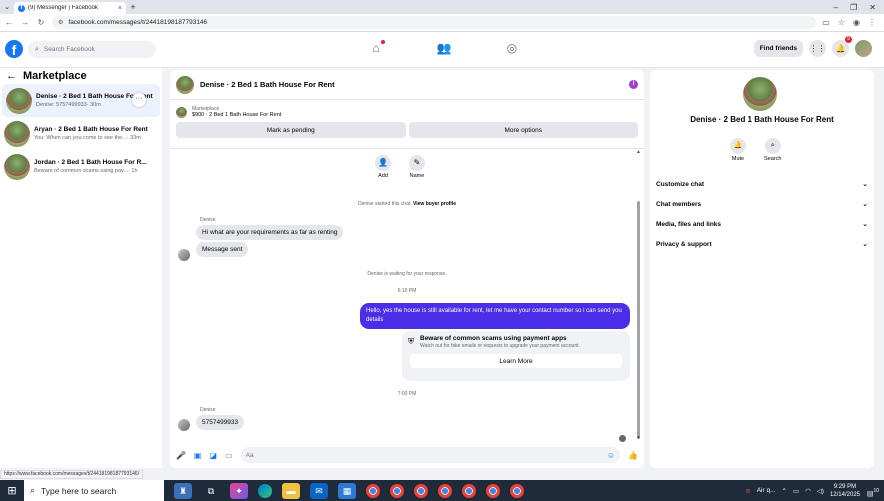 This screenshot has height=501, width=884. What do you see at coordinates (820, 491) in the screenshot?
I see `volume-icon: ◁)` at bounding box center [820, 491].